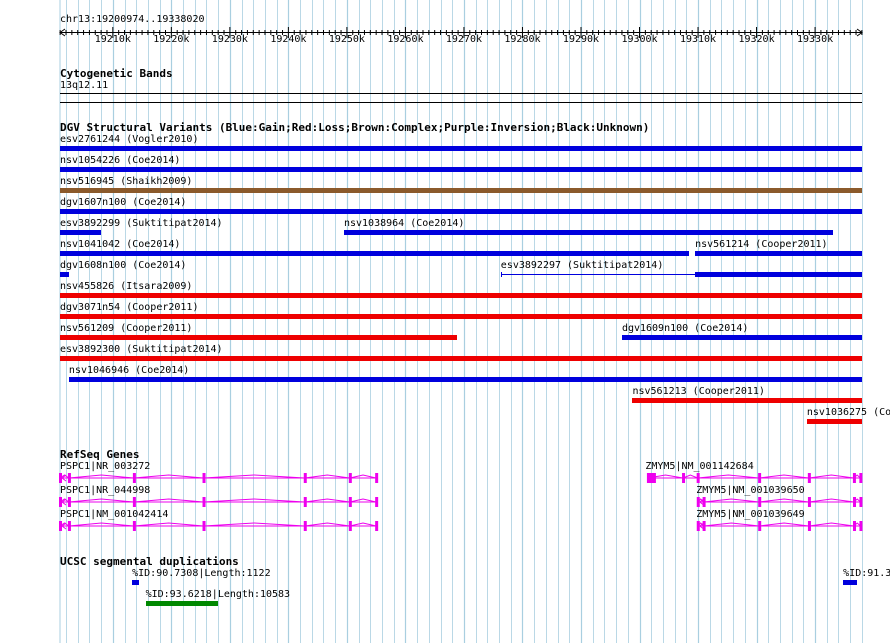  What do you see at coordinates (201, 573) in the screenshot?
I see `segdup-label: %ID:90.7308|Length:1122` at bounding box center [201, 573].